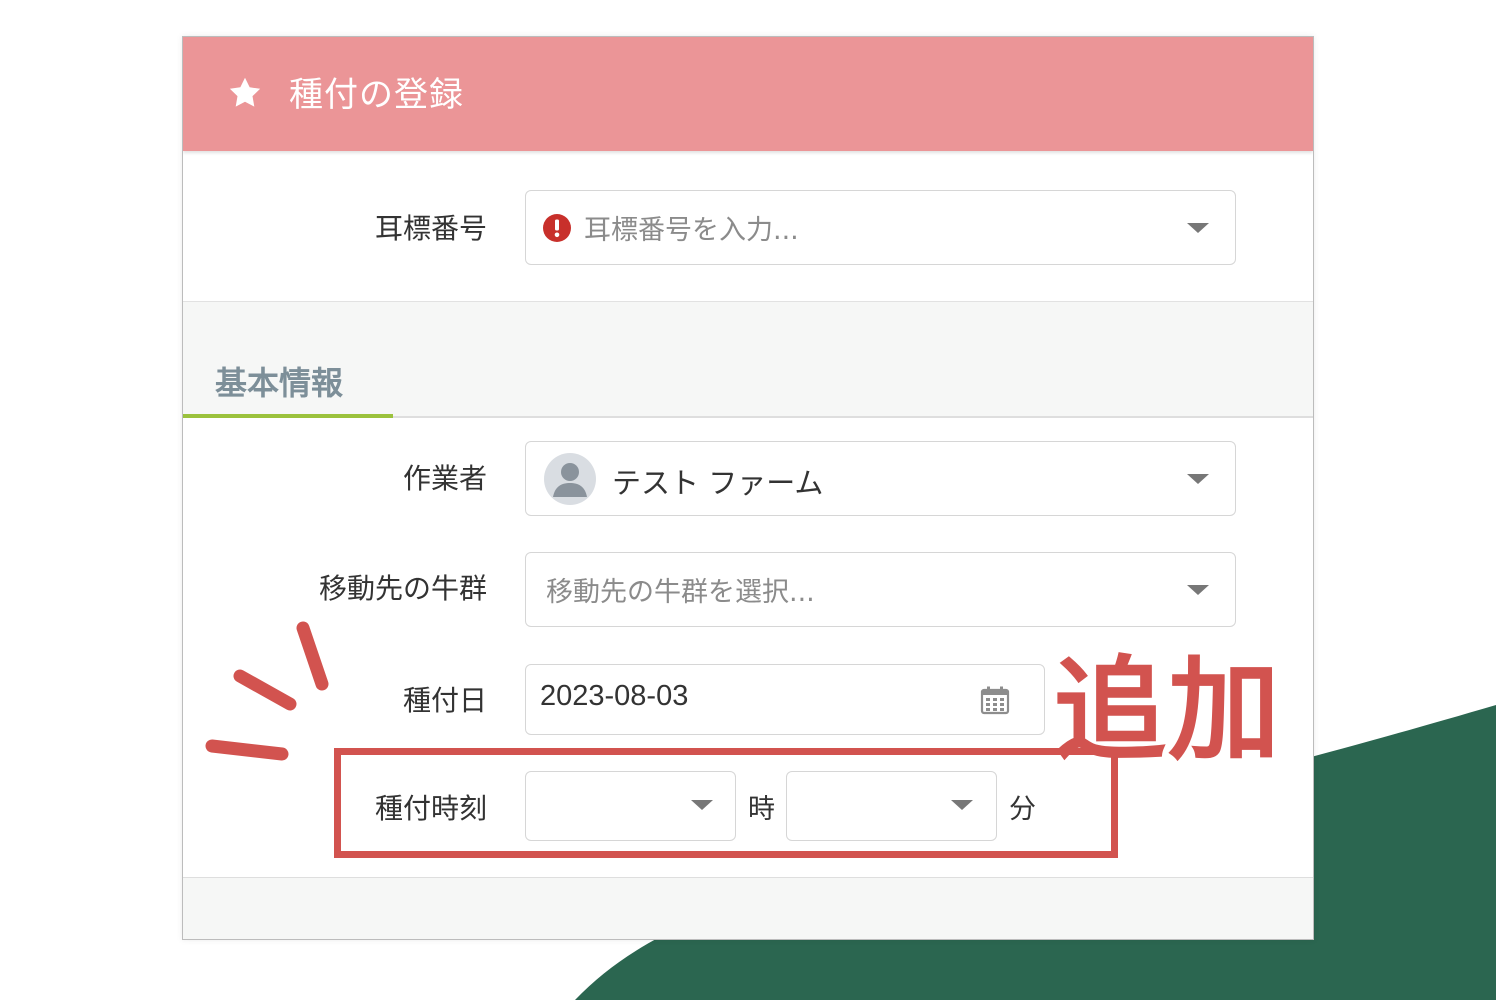 The image size is (1496, 1000). What do you see at coordinates (880, 478) in the screenshot?
I see `worker-select: テスト ファーム` at bounding box center [880, 478].